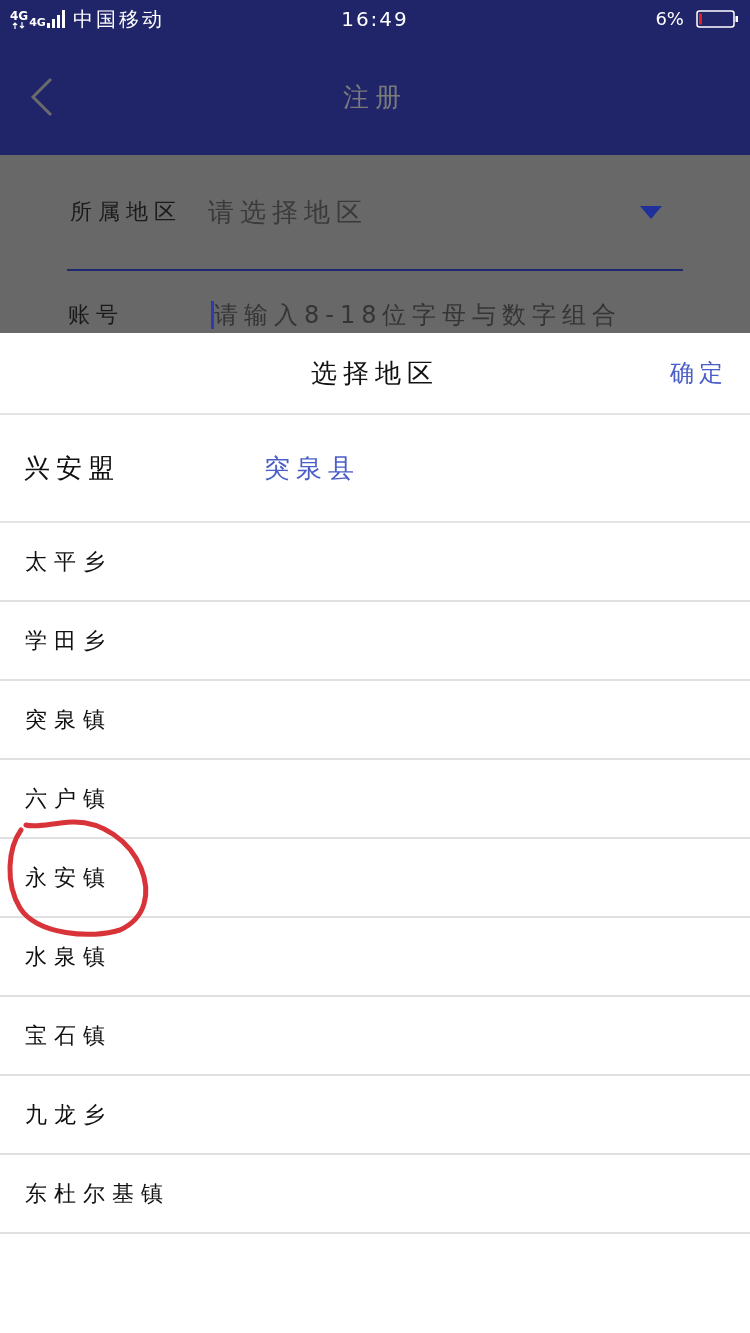  Describe the element at coordinates (651, 212) in the screenshot. I see `dropdown-triangle-icon` at that location.